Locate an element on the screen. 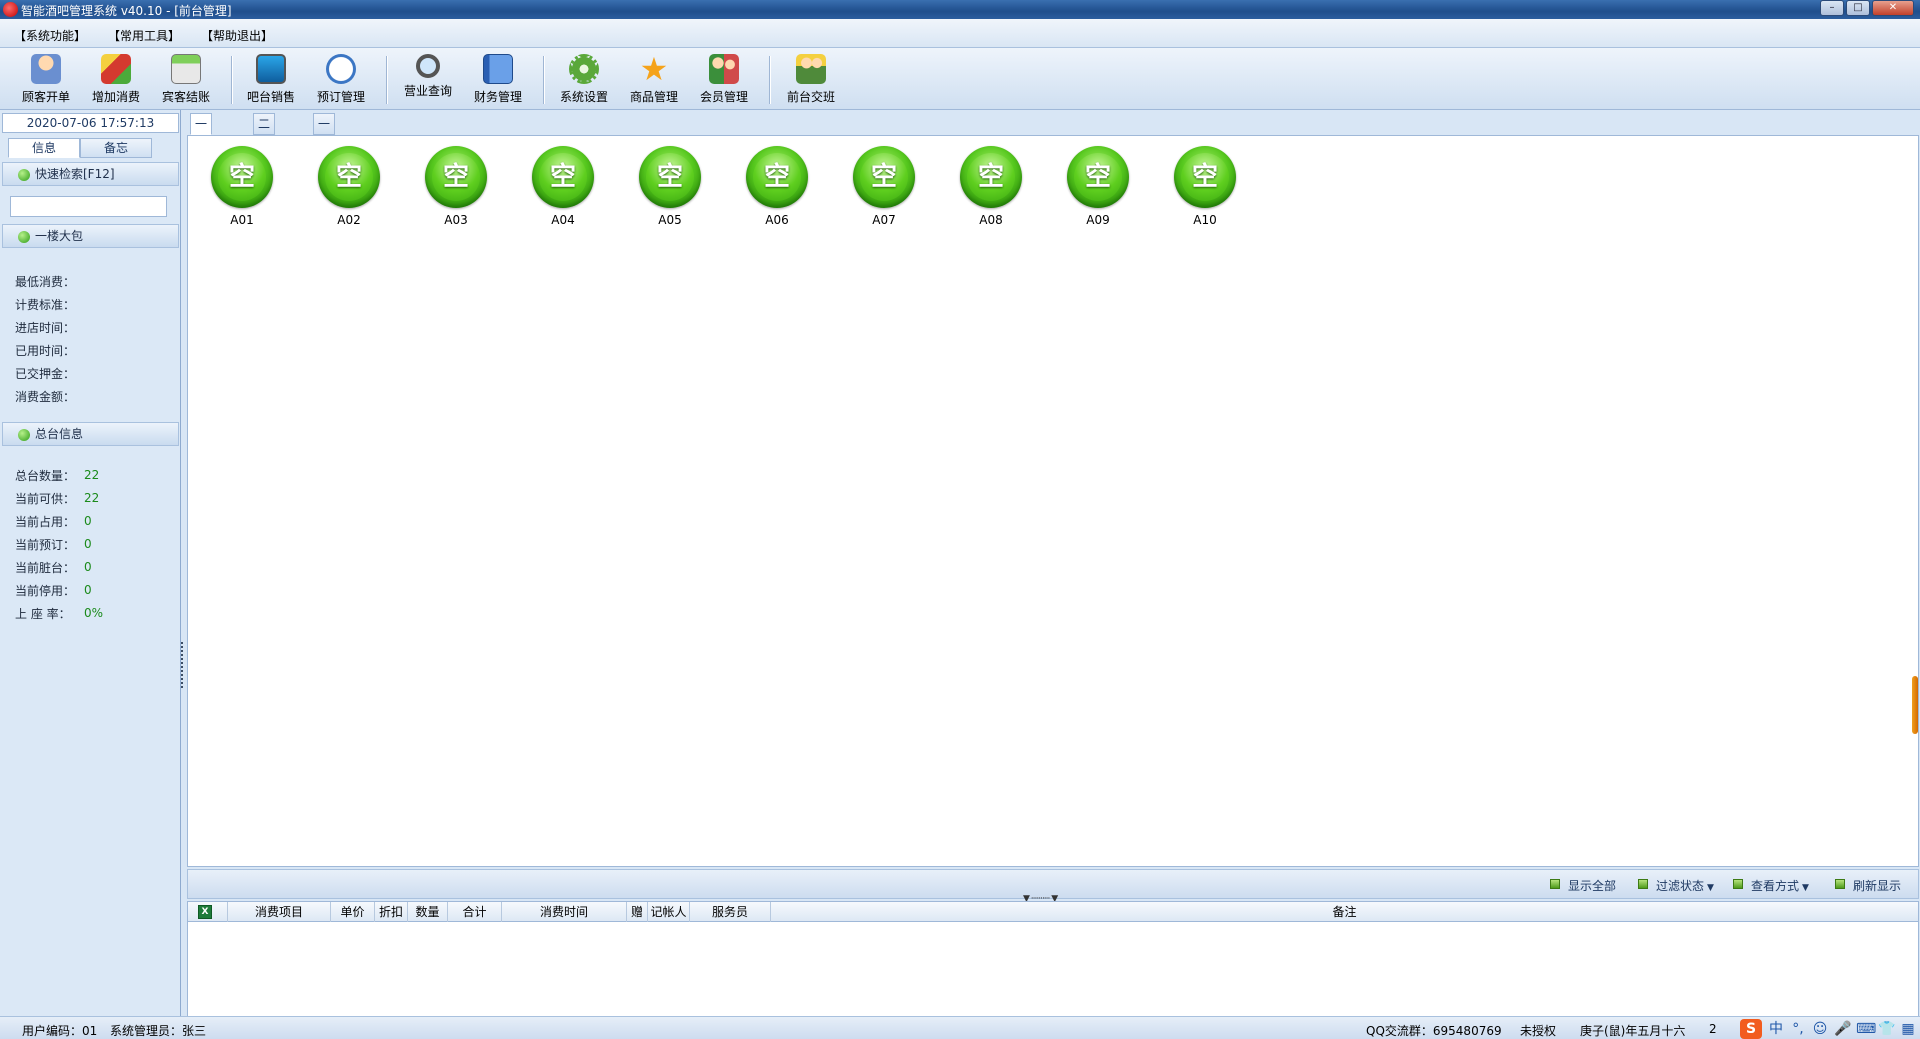 The image size is (1920, 1039). show-all-button: 显示全部 is located at coordinates (1583, 885).